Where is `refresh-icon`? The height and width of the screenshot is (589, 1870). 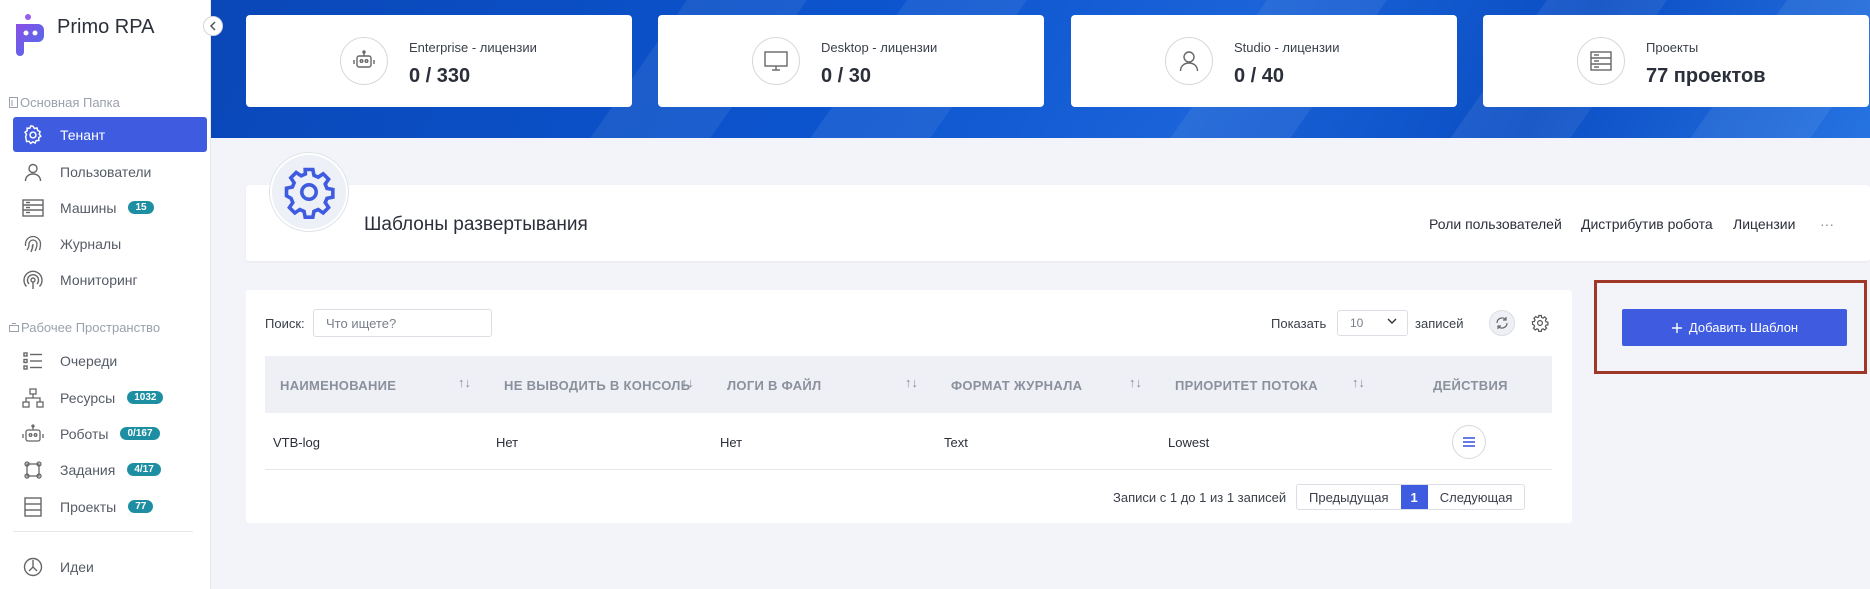 refresh-icon is located at coordinates (1502, 323).